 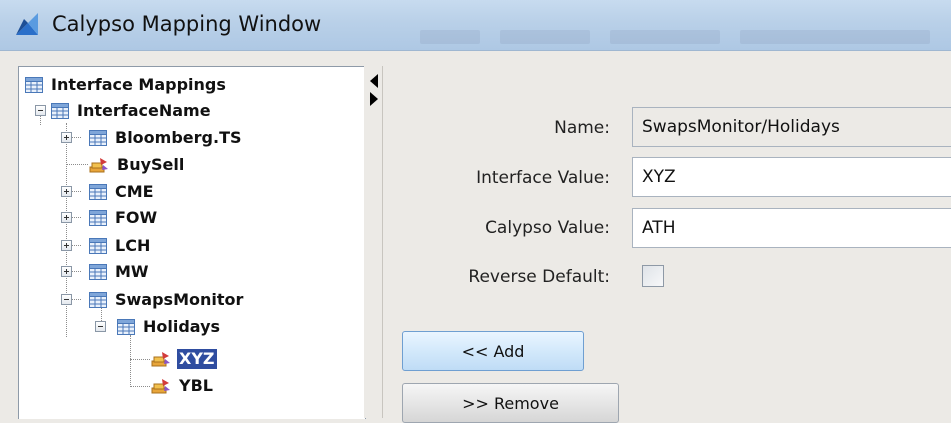 I want to click on name-field: SwapsMonitor/Holidays, so click(x=791, y=127).